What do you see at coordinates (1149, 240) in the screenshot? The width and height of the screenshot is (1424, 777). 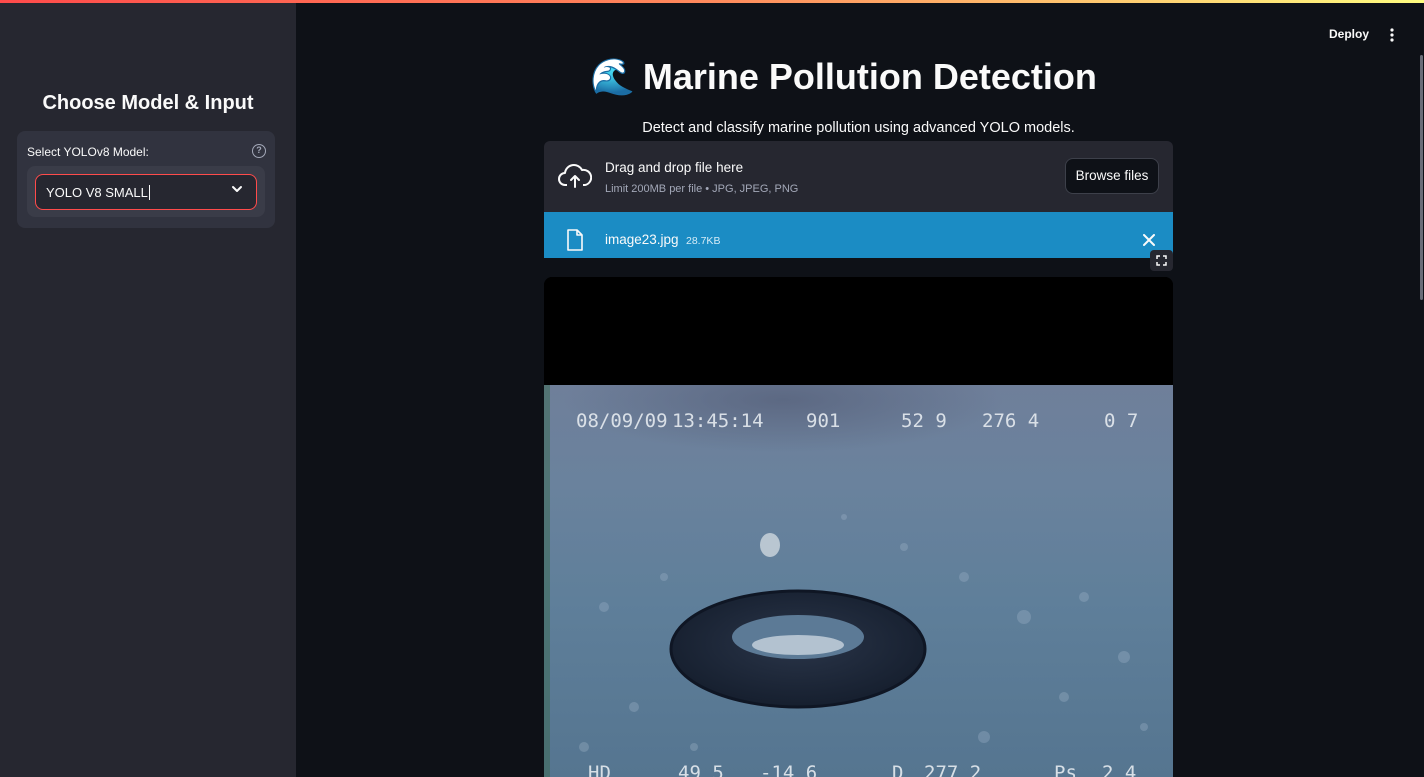 I see `close-icon` at bounding box center [1149, 240].